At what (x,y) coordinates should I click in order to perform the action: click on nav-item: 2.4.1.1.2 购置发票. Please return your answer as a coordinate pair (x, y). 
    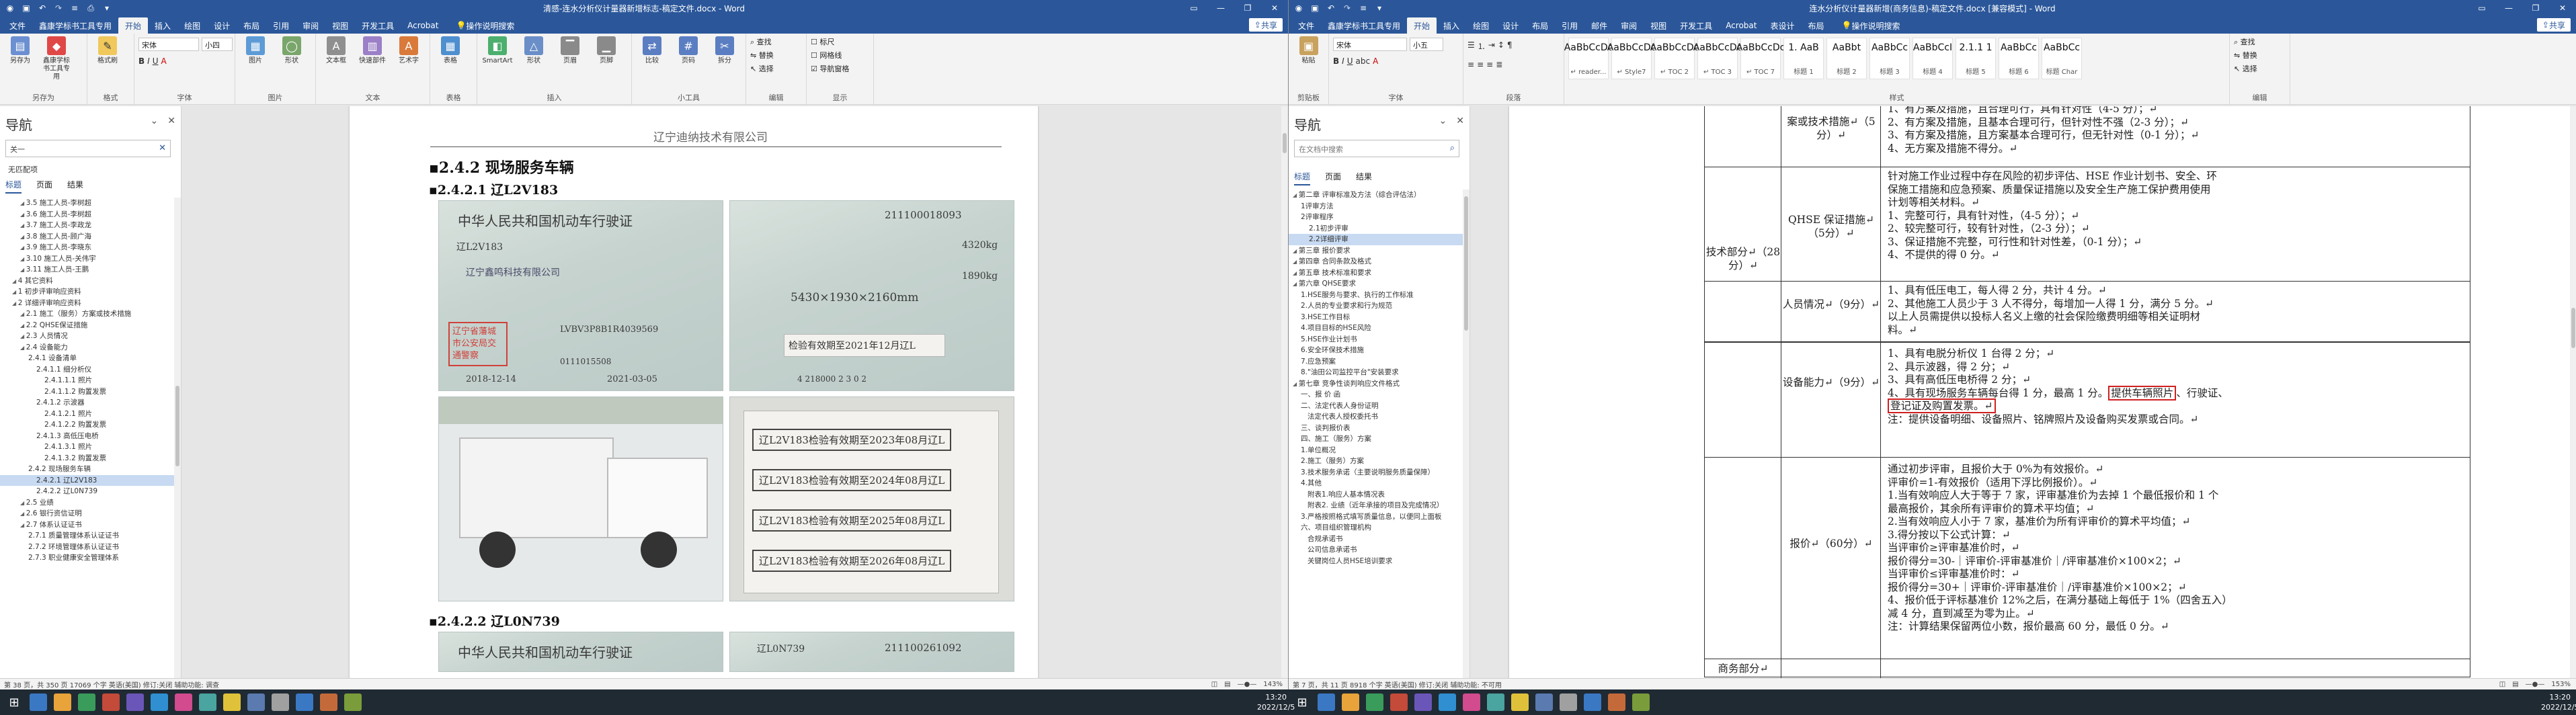
    Looking at the image, I should click on (88, 392).